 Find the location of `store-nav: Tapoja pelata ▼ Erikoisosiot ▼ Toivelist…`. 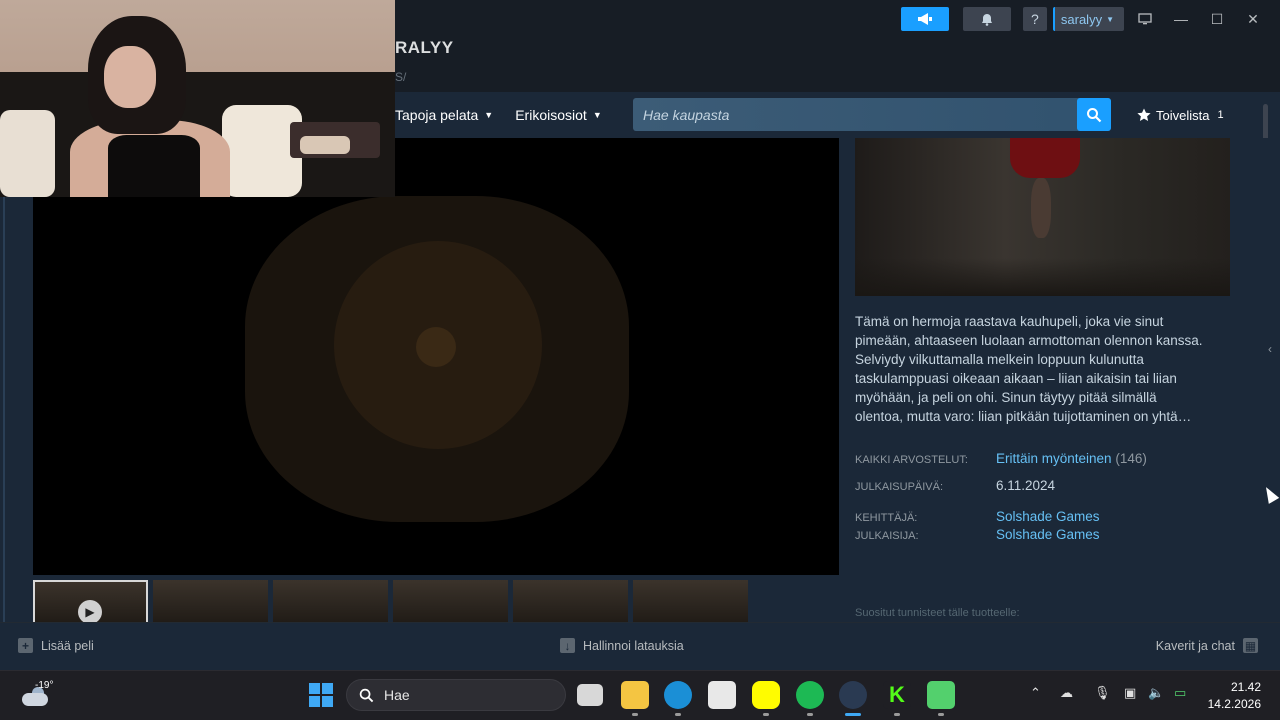

store-nav: Tapoja pelata ▼ Erikoisosiot ▼ Toivelist… is located at coordinates (817, 115).